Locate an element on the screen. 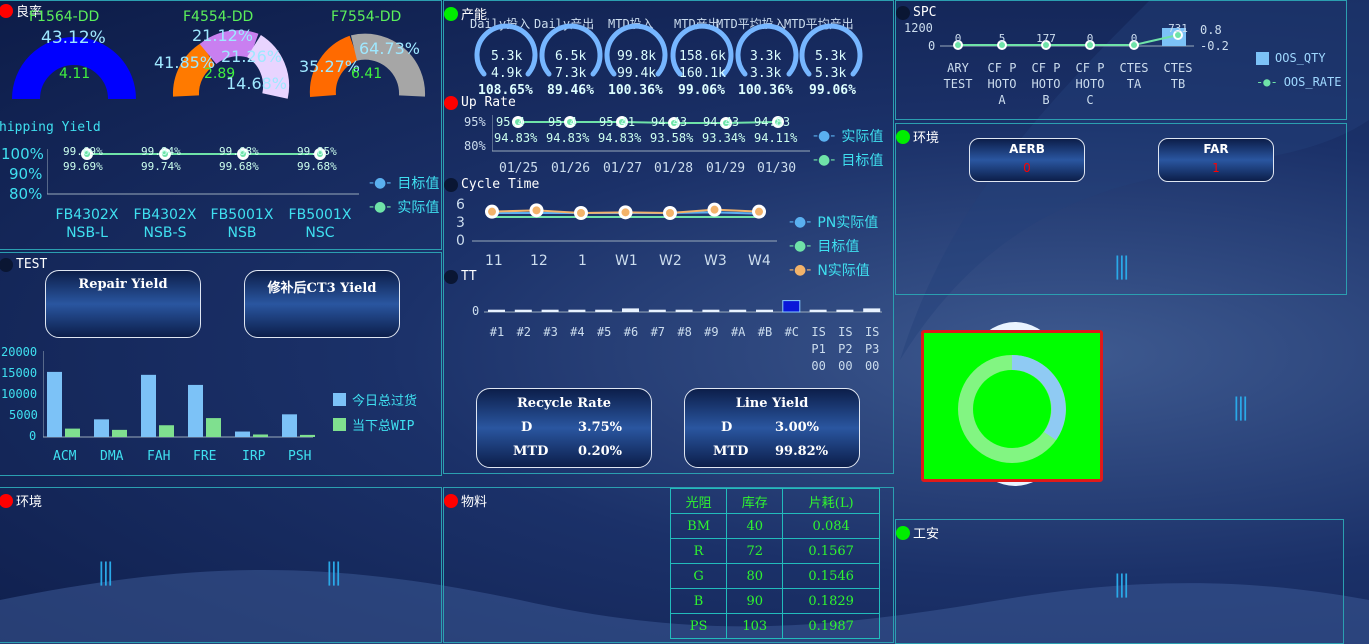 The height and width of the screenshot is (644, 1369). capacity-gauge6-pct: 99.06% is located at coordinates (832, 90).